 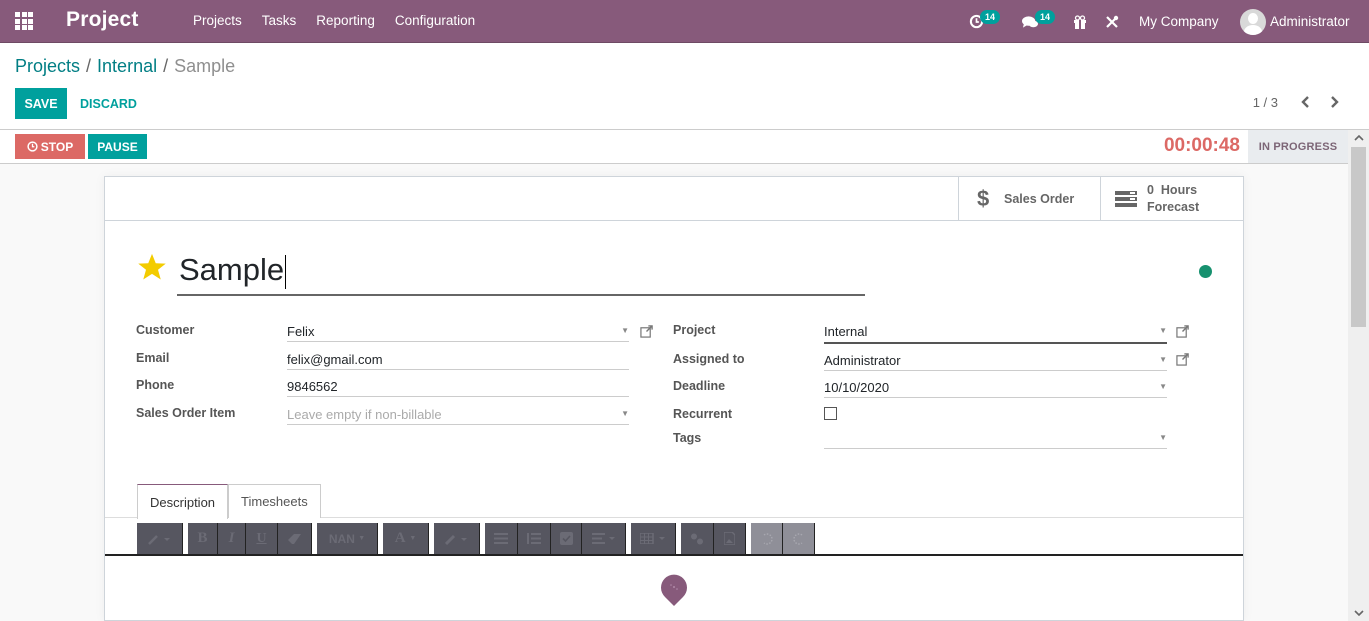 I want to click on activities-menu: 14, so click(x=985, y=21).